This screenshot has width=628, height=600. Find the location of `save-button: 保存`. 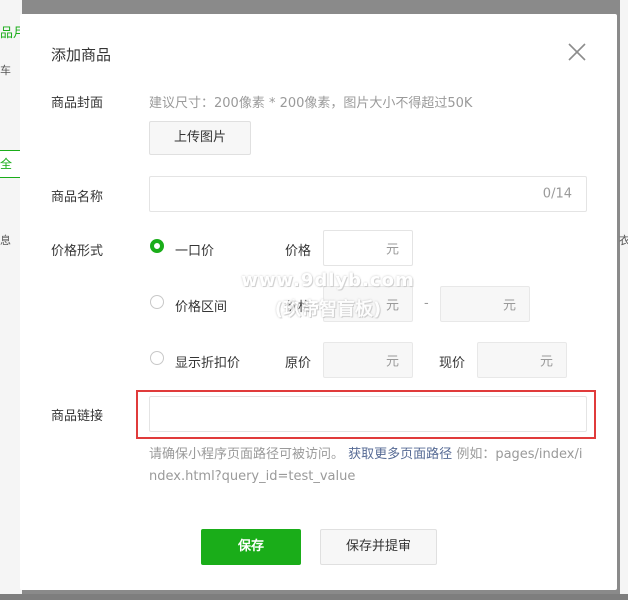

save-button: 保存 is located at coordinates (251, 547).